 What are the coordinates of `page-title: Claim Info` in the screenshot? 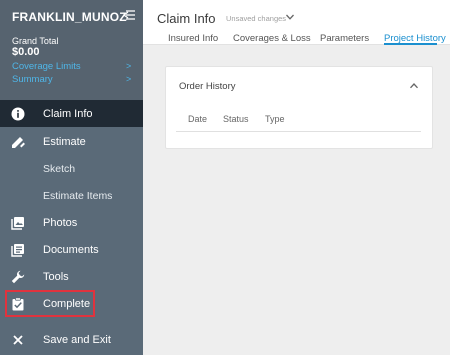 It's located at (186, 18).